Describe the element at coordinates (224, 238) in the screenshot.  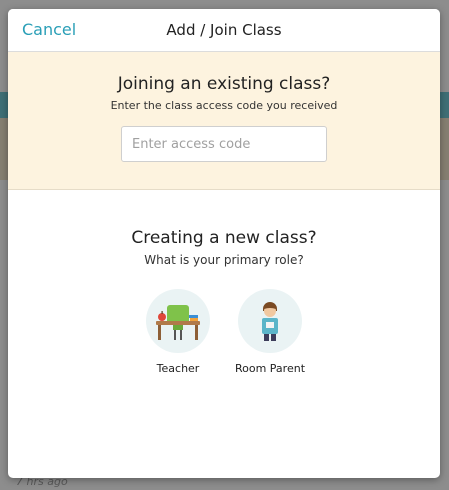
I see `create-heading: Creating a new class?` at that location.